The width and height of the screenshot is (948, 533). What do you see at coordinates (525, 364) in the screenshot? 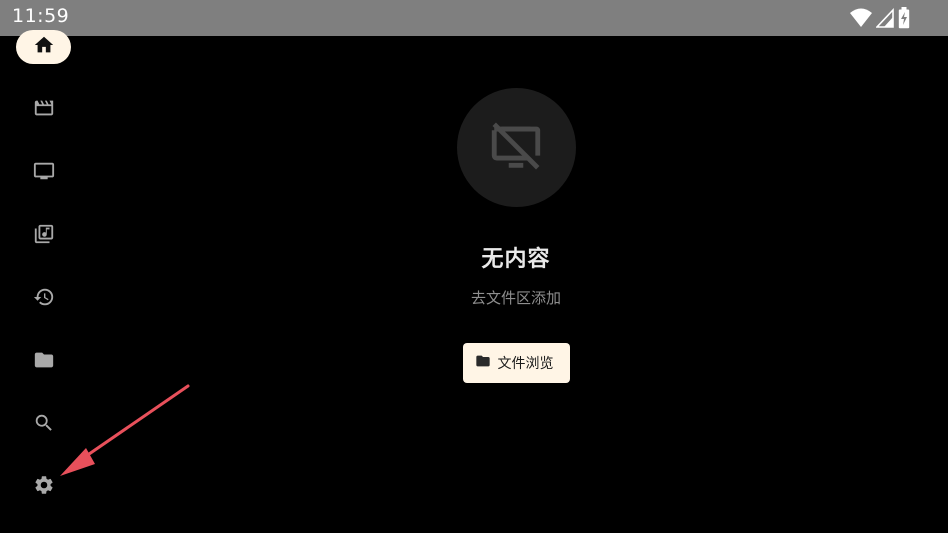
I see `file-browse-button-label: 文件浏览` at bounding box center [525, 364].